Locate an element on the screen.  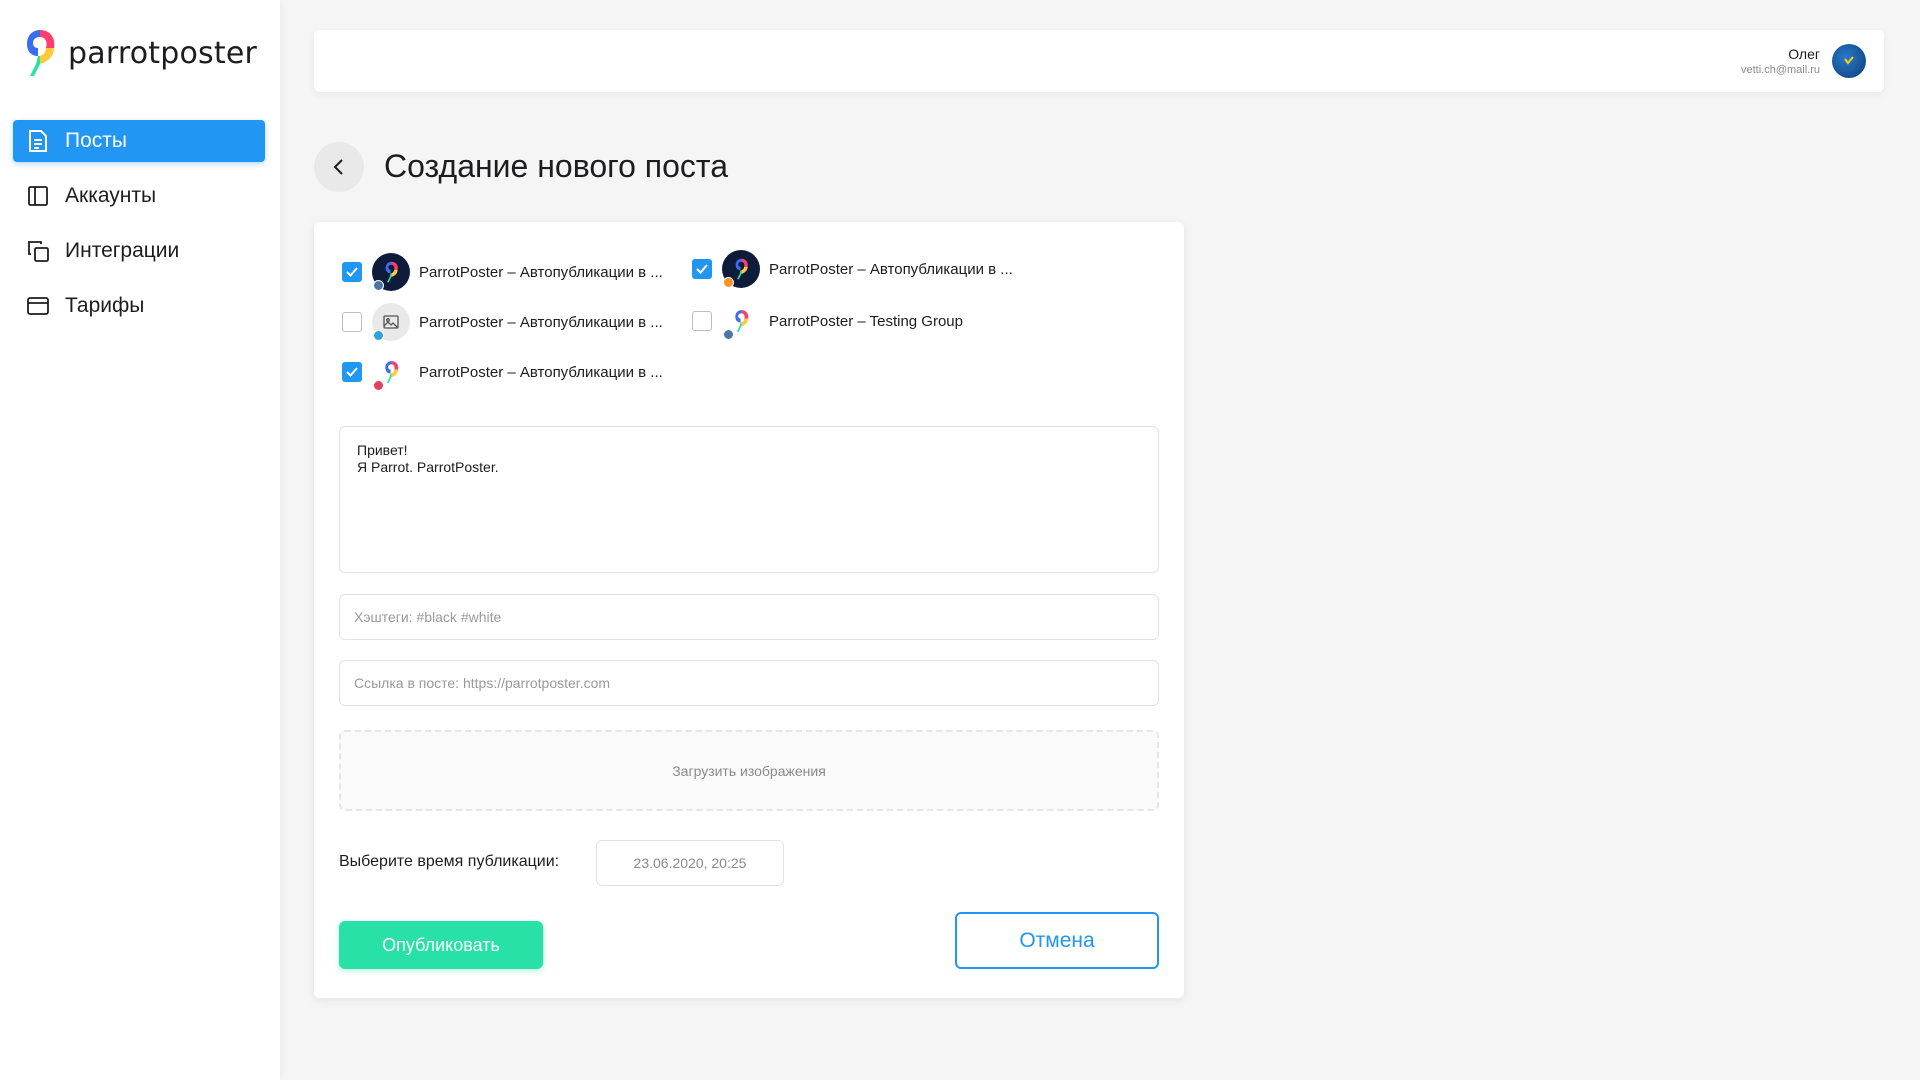
hashtags-input: Хэштеги: #black #white is located at coordinates (749, 617).